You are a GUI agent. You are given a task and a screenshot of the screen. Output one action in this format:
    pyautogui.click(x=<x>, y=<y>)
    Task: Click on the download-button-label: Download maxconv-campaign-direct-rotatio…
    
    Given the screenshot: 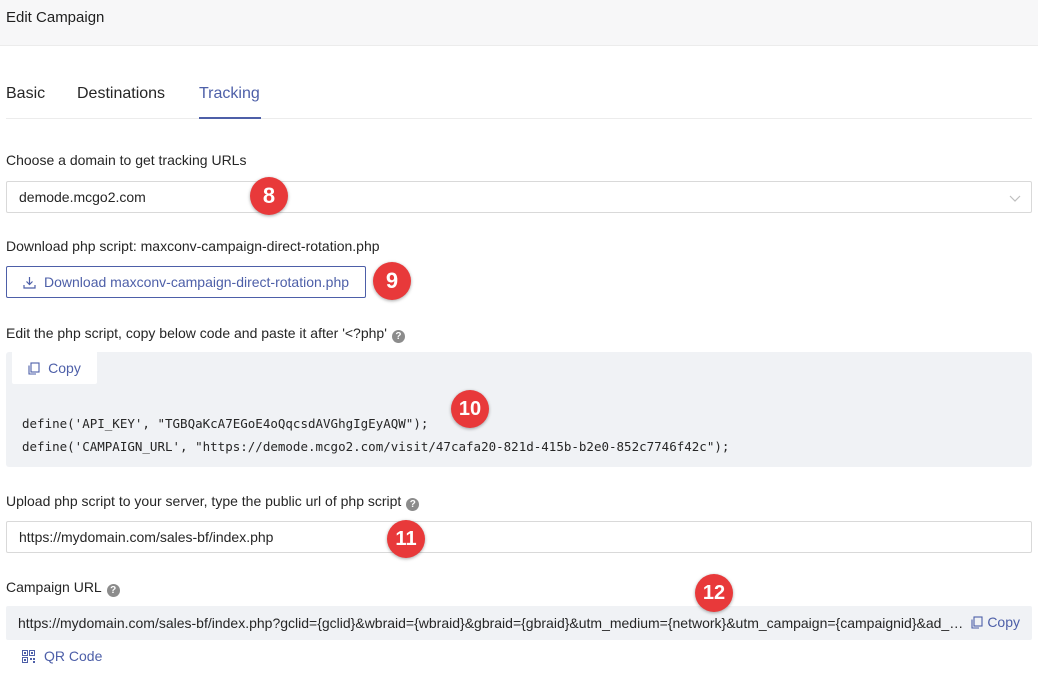 What is the action you would take?
    pyautogui.click(x=197, y=282)
    